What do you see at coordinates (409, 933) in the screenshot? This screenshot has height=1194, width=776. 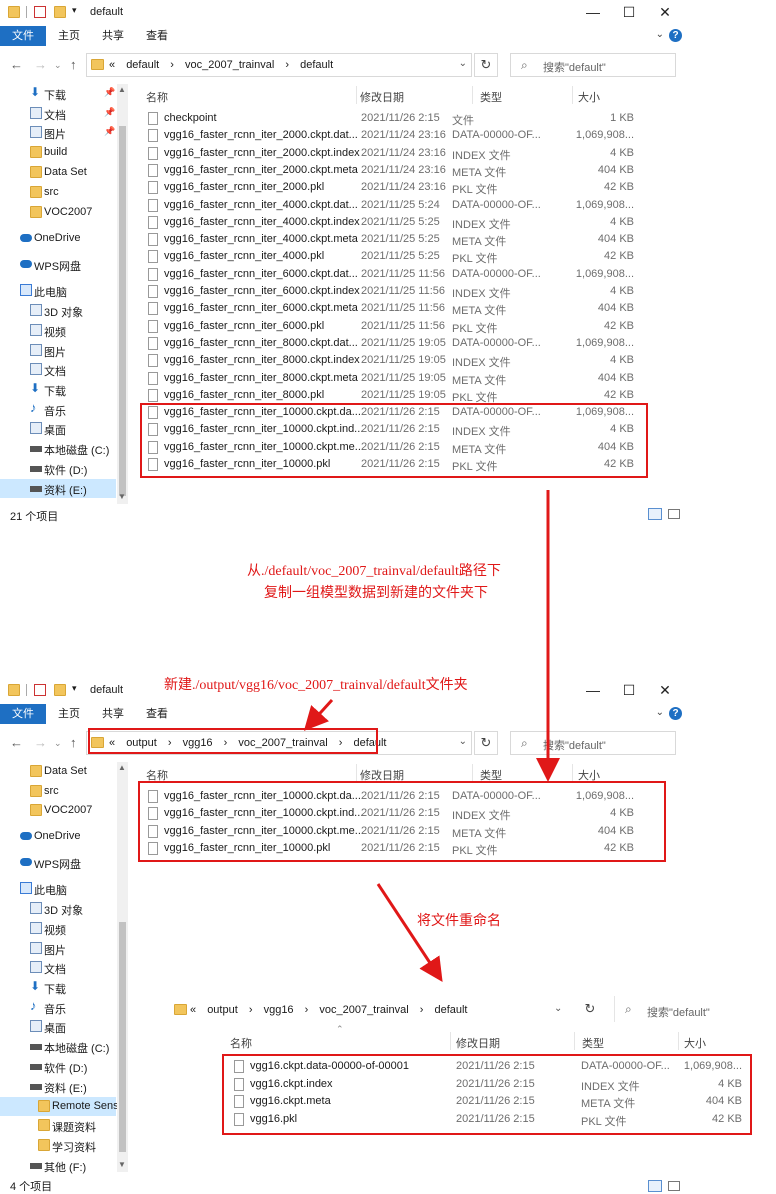 I see `arrow-rename` at bounding box center [409, 933].